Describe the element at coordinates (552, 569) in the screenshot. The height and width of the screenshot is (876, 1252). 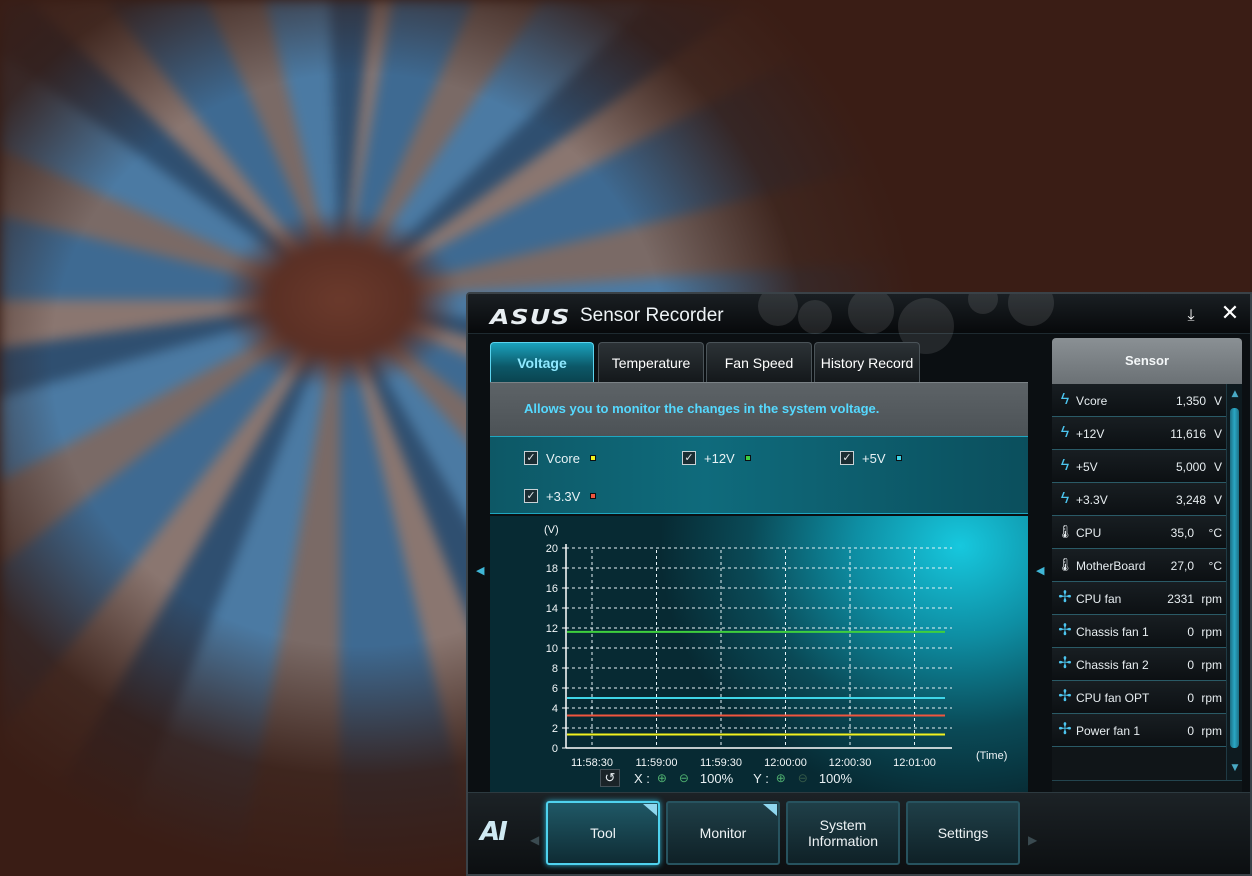
I see `y-tick-label: 18` at that location.